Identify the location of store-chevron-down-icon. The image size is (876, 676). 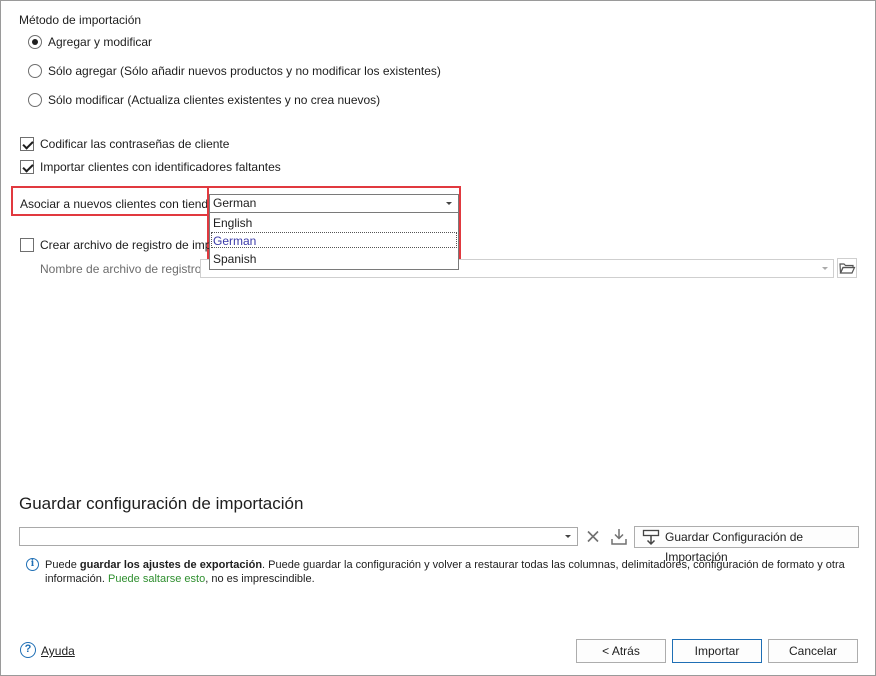
(449, 203).